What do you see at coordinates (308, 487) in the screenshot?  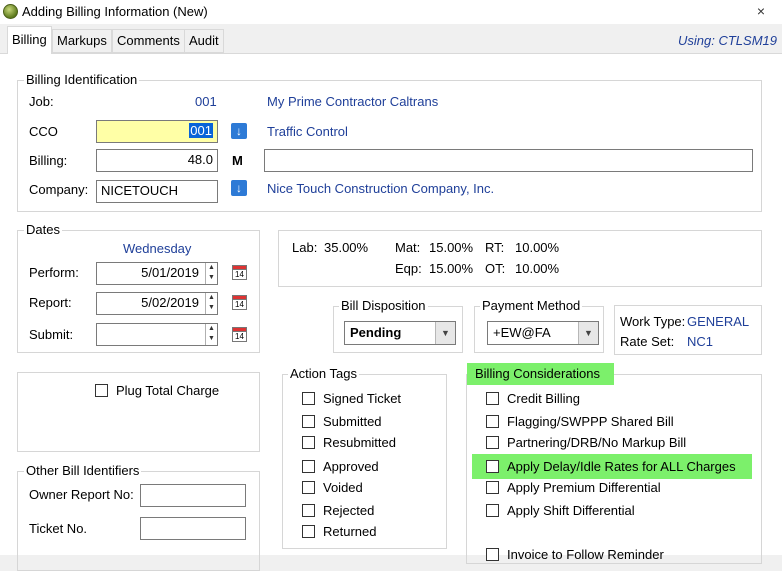 I see `voided-checkbox` at bounding box center [308, 487].